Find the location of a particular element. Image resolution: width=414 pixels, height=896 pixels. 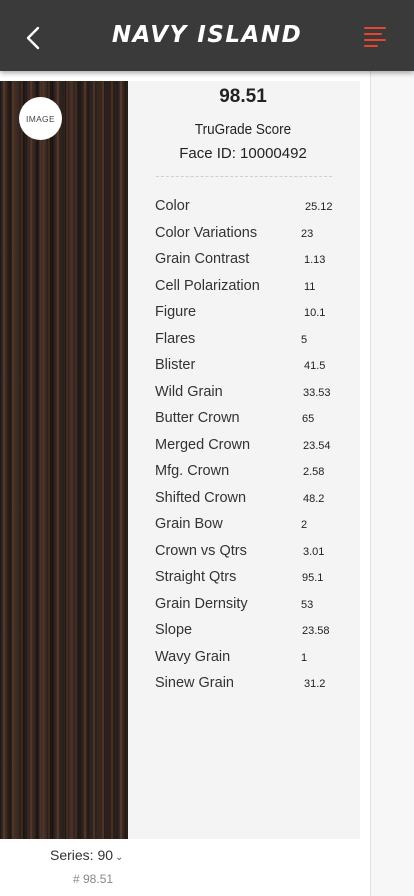

metric-name: Grain Dernsity is located at coordinates (201, 603).